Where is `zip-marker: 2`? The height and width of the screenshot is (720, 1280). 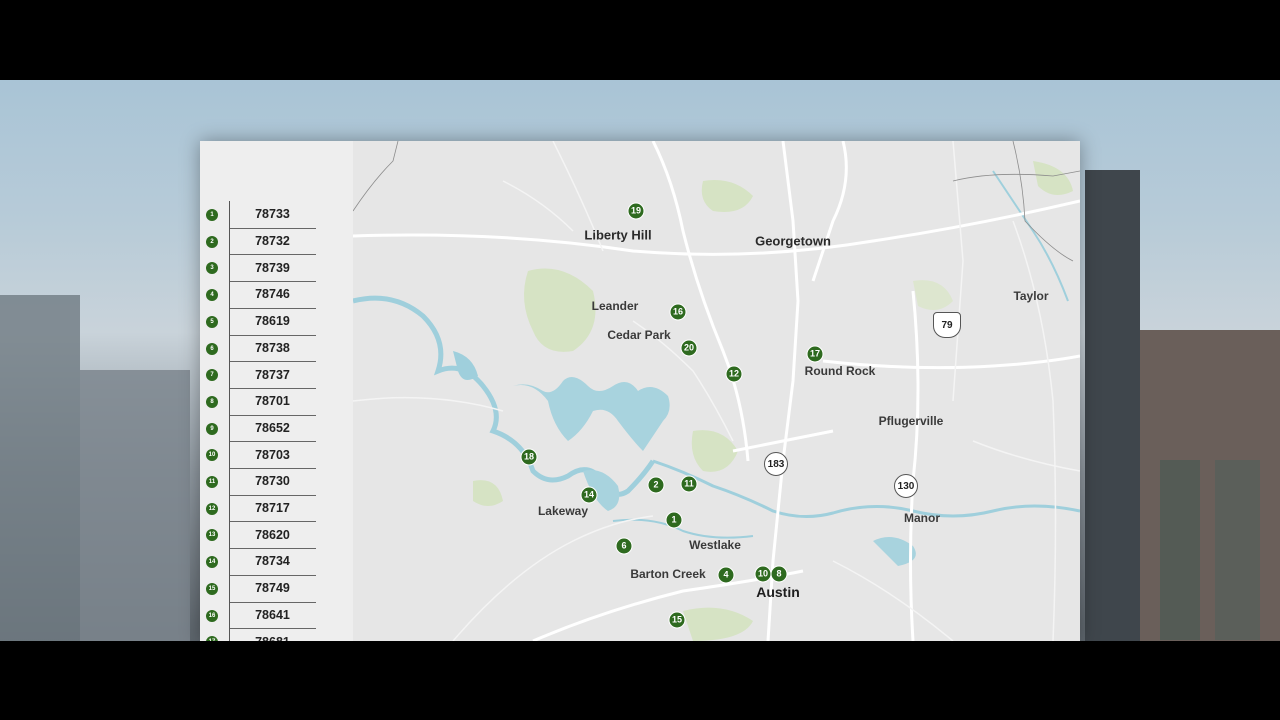
zip-marker: 2 is located at coordinates (656, 485).